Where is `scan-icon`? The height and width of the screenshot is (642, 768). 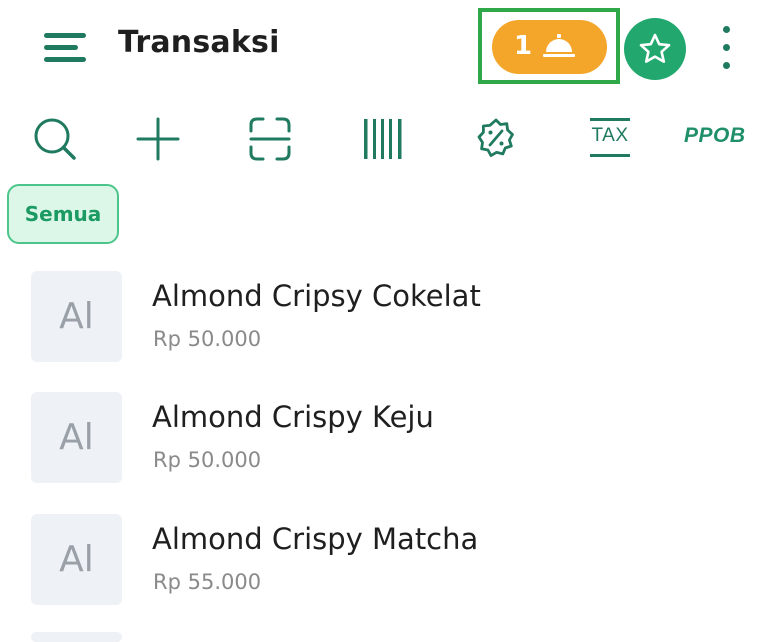 scan-icon is located at coordinates (270, 139).